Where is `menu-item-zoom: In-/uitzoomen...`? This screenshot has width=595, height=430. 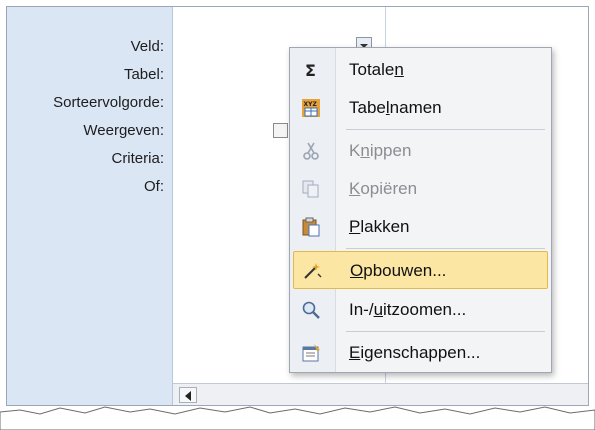
menu-item-zoom: In-/uitzoomen... is located at coordinates (420, 310).